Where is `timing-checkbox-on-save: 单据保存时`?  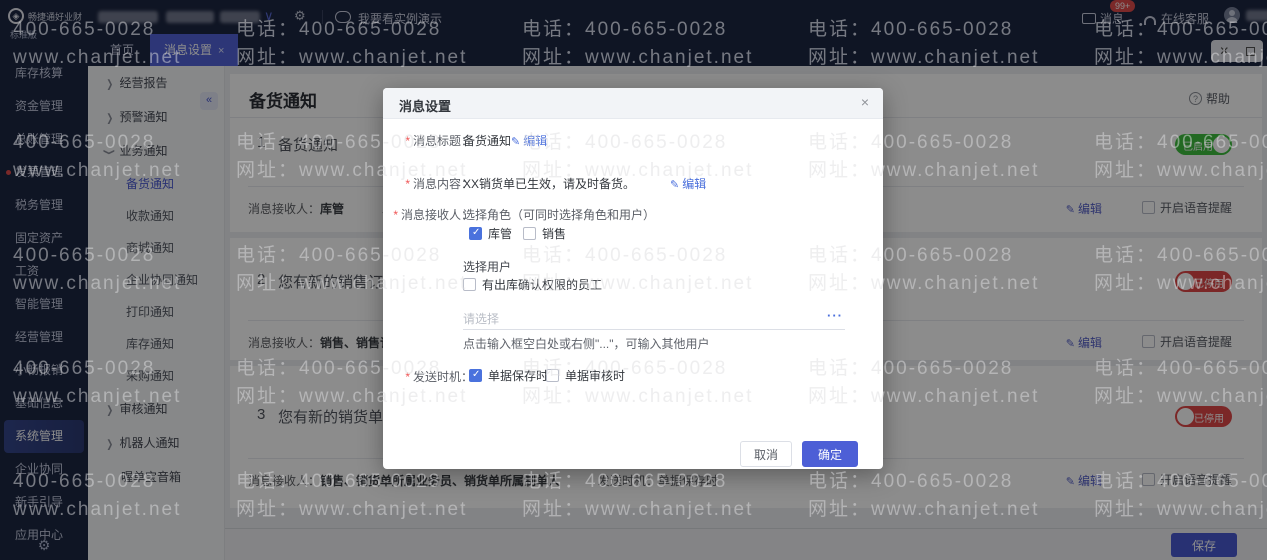 timing-checkbox-on-save: 单据保存时 is located at coordinates (508, 375).